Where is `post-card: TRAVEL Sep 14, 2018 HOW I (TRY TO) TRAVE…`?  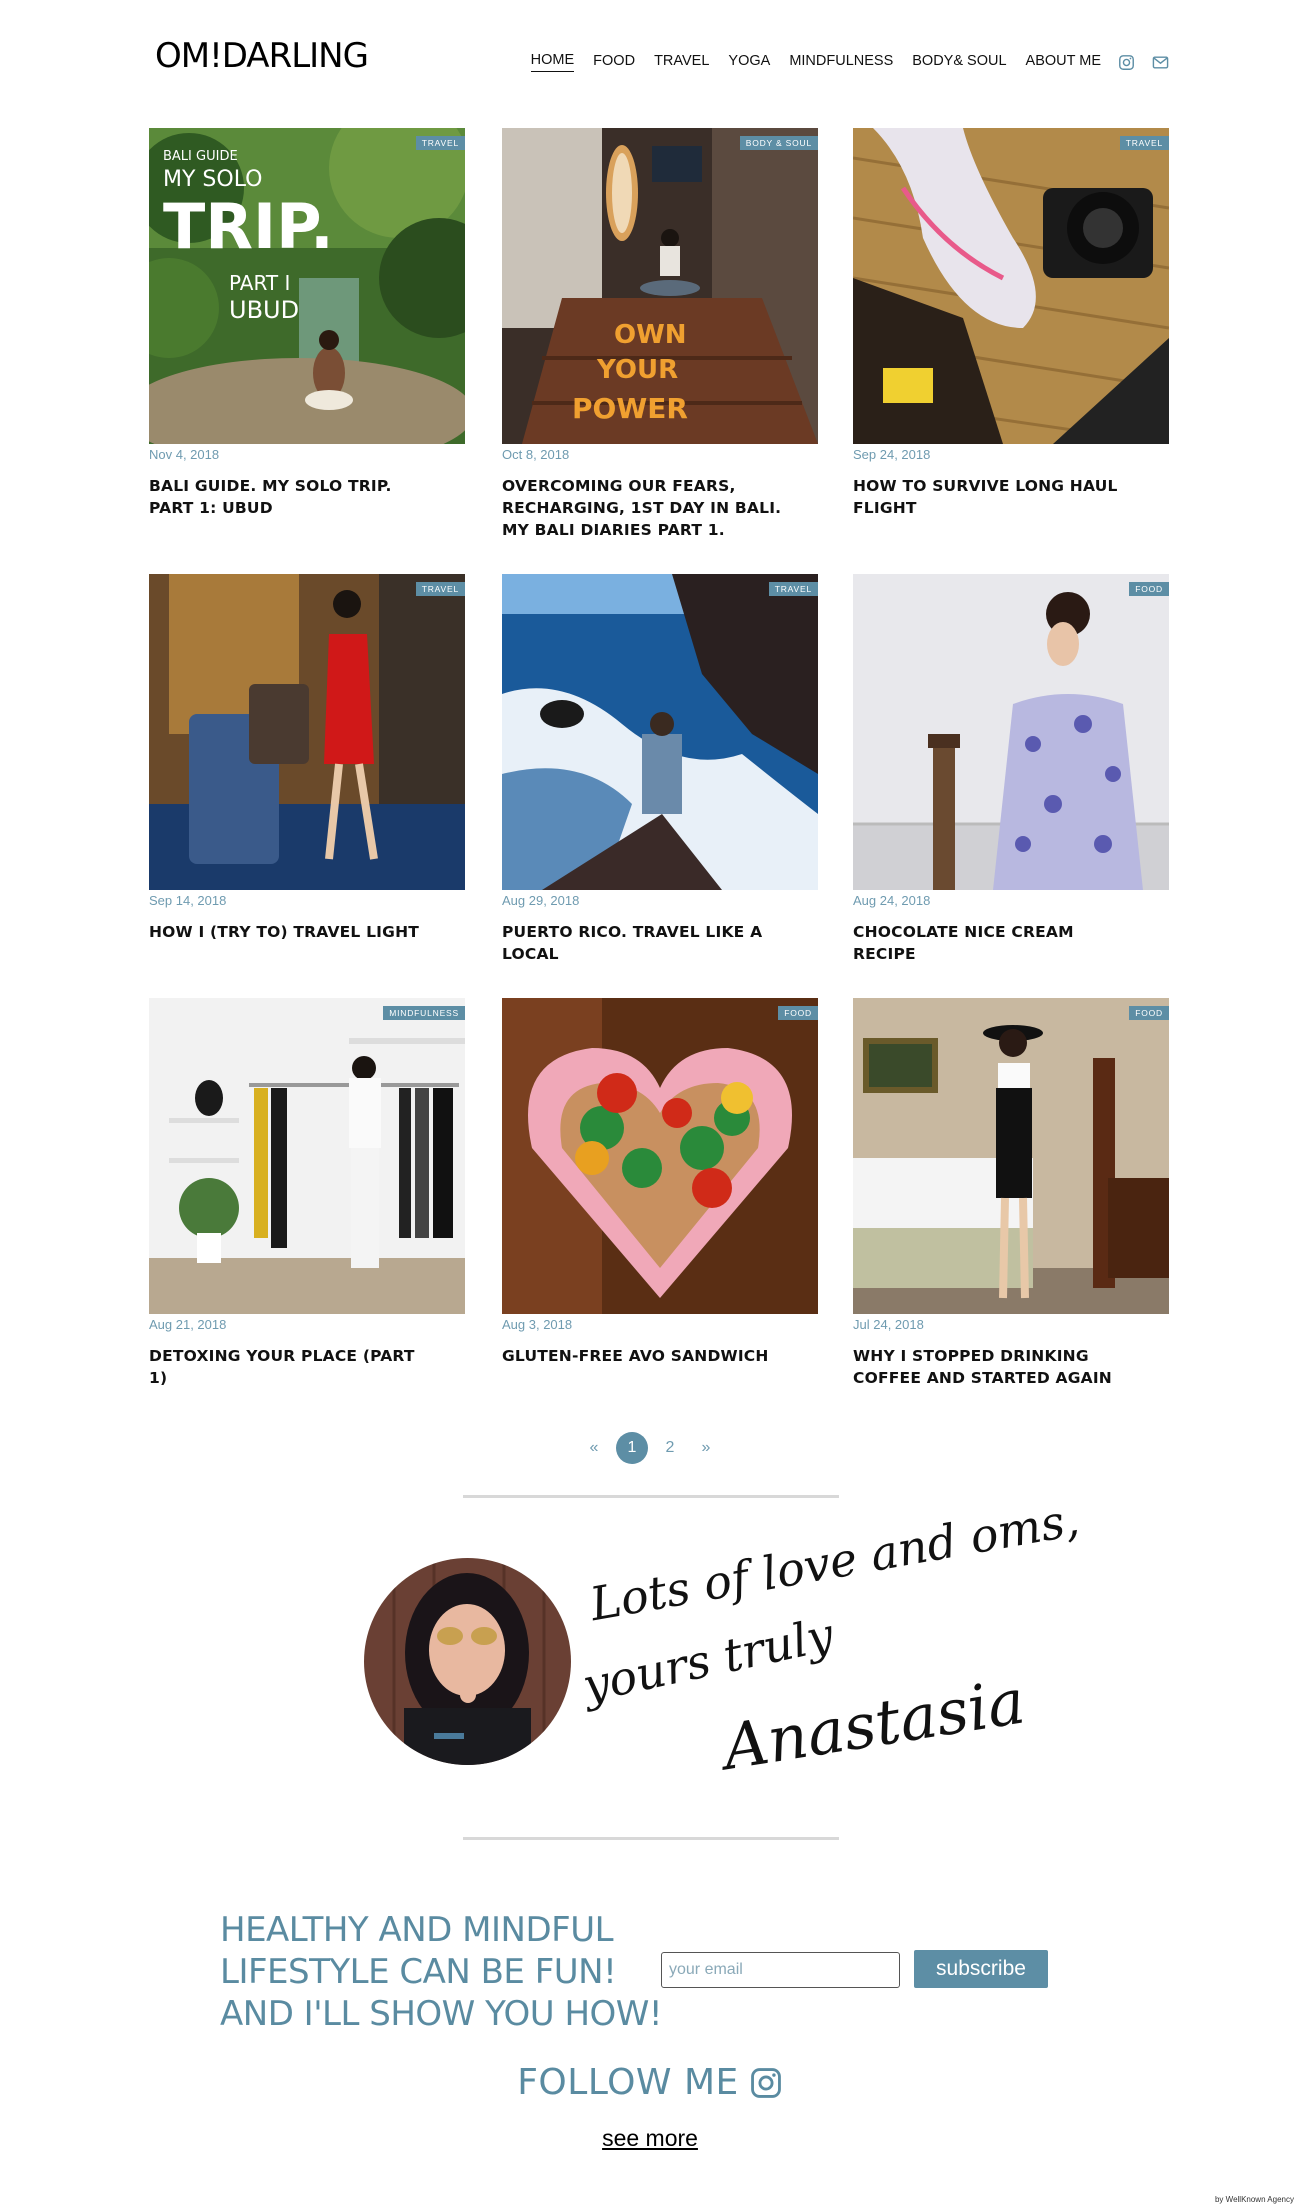 post-card: TRAVEL Sep 14, 2018 HOW I (TRY TO) TRAVE… is located at coordinates (307, 758).